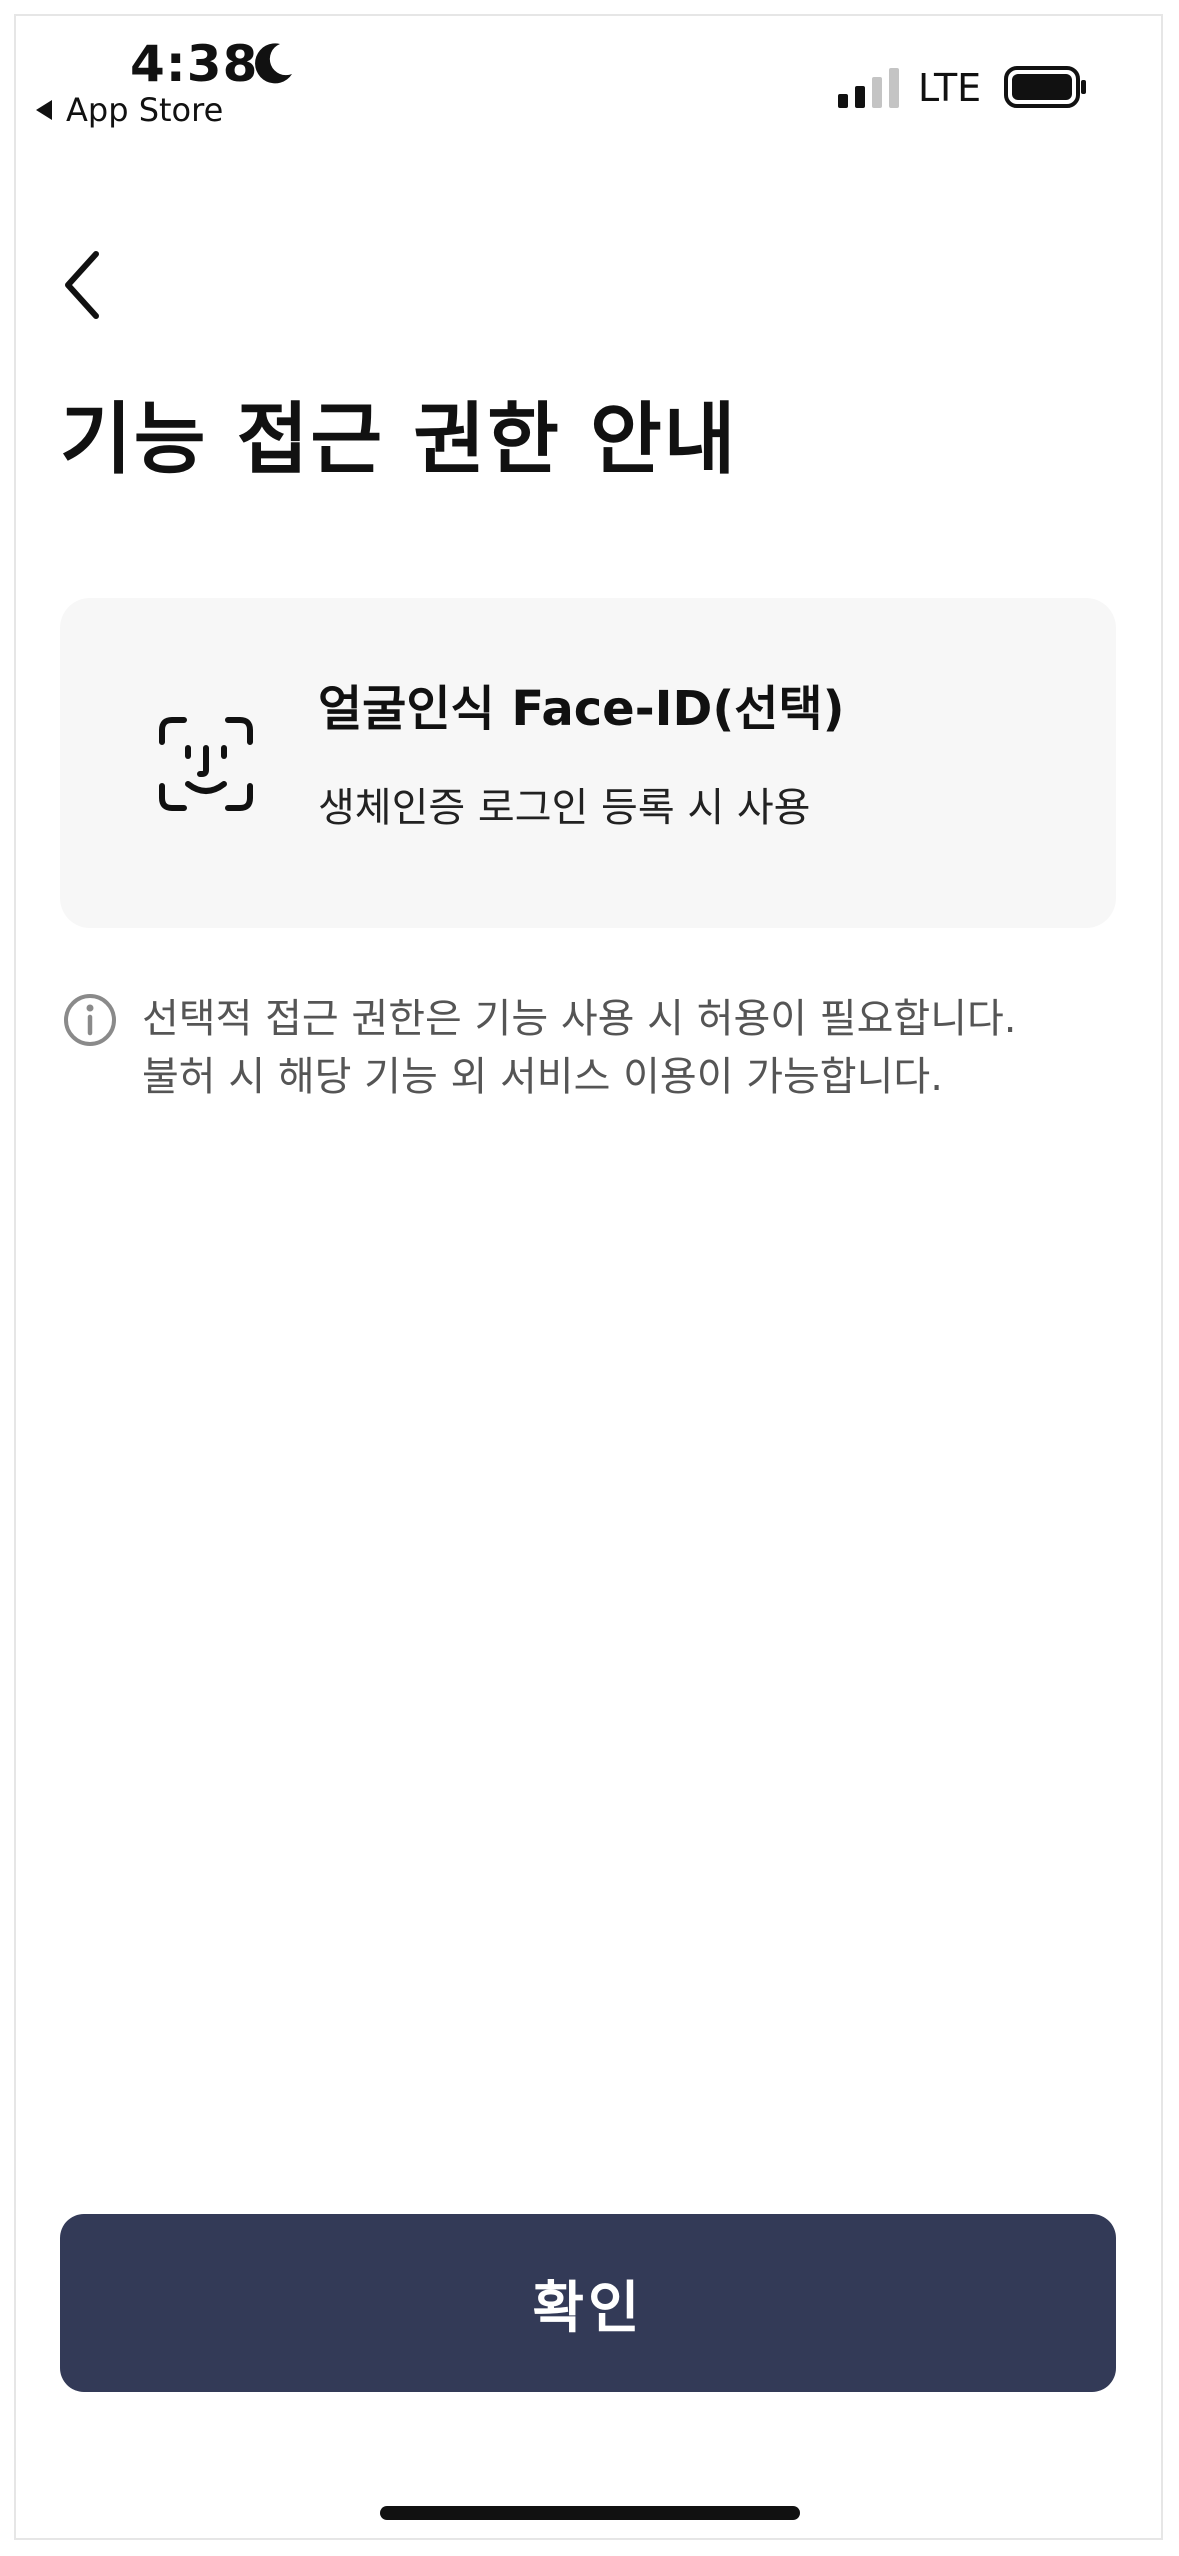 The width and height of the screenshot is (1179, 2556). I want to click on cellular-signal-icon, so click(868, 88).